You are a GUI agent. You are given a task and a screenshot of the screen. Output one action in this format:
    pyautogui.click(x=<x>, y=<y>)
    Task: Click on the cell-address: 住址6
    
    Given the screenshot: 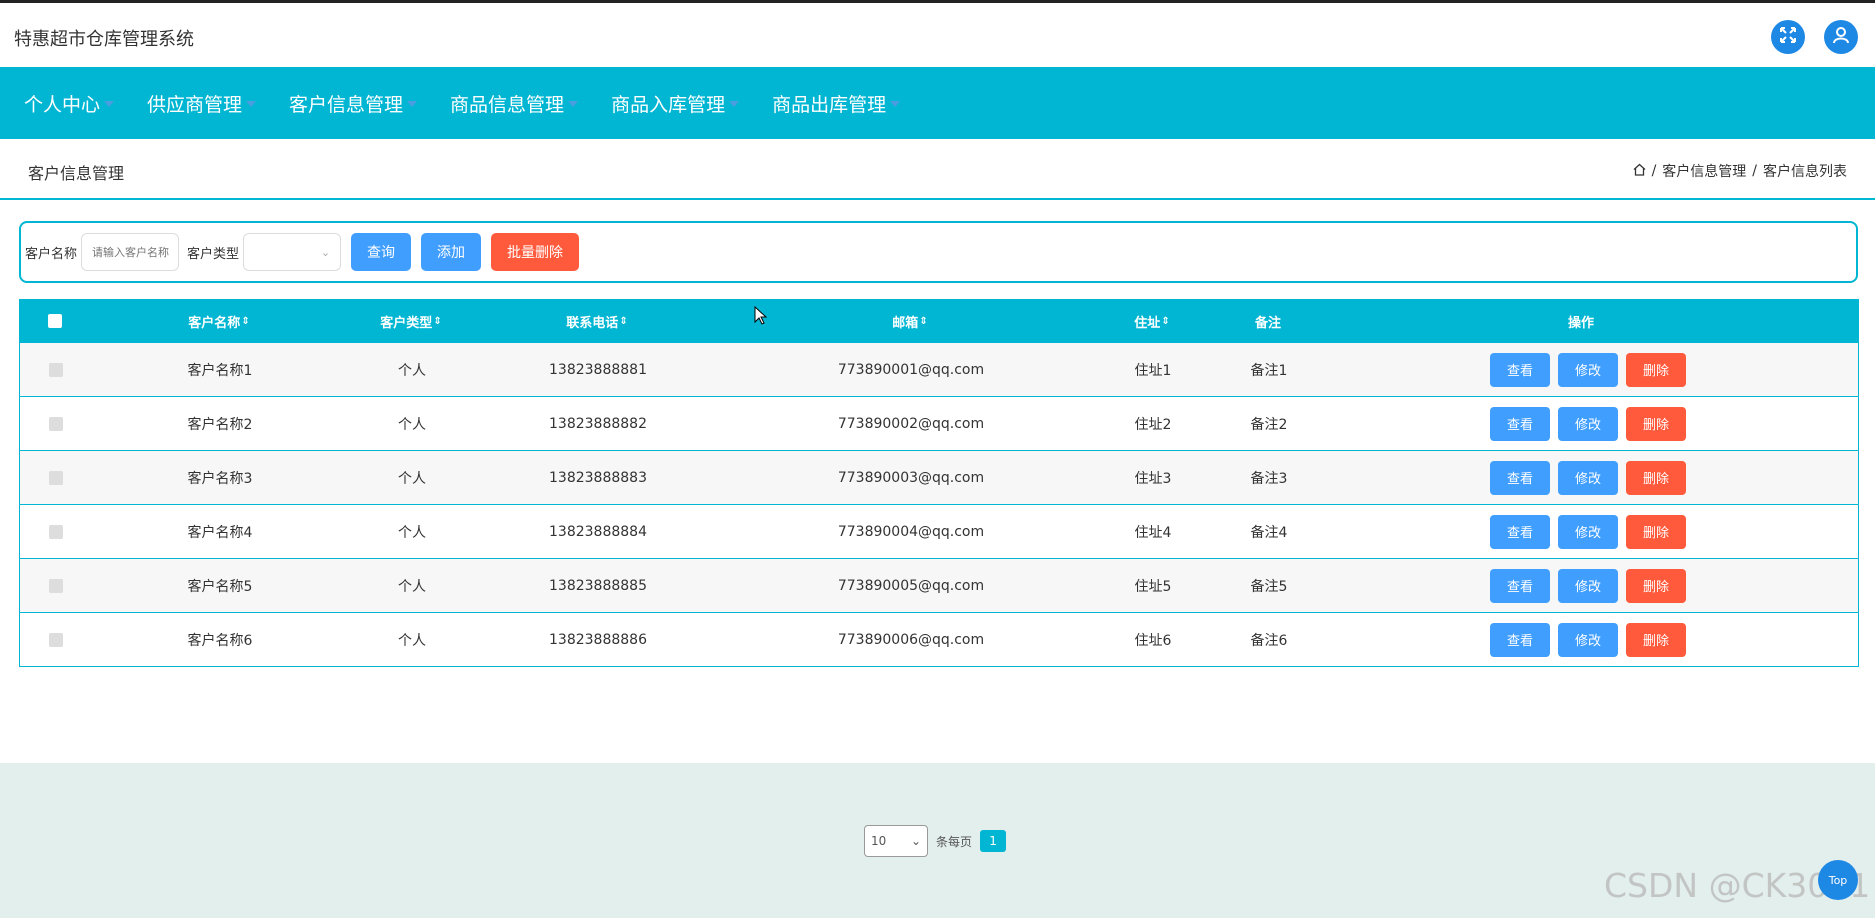 What is the action you would take?
    pyautogui.click(x=1153, y=640)
    